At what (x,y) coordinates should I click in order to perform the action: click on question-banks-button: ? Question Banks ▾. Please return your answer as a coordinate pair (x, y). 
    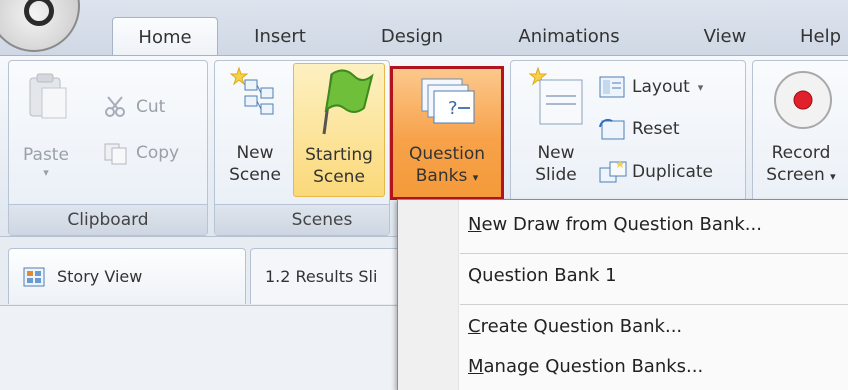
    Looking at the image, I should click on (447, 133).